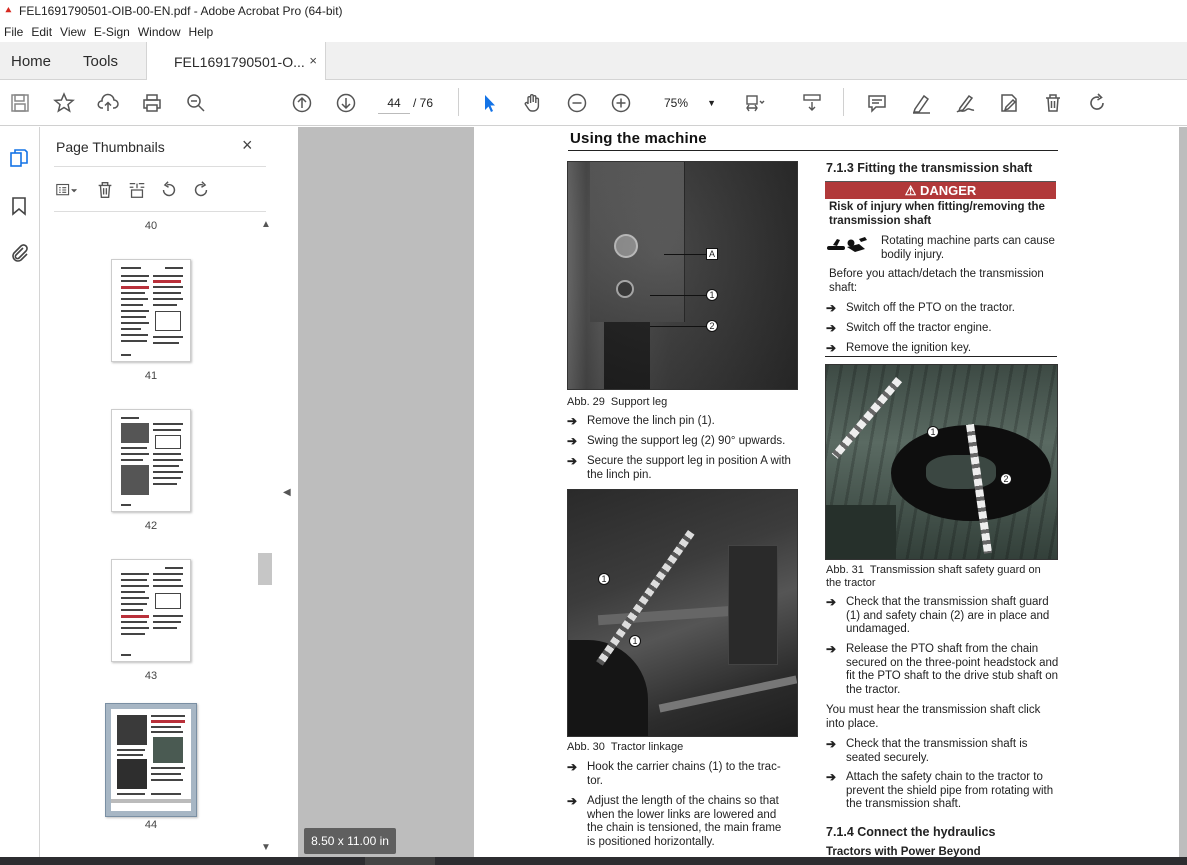 This screenshot has width=1187, height=865. What do you see at coordinates (489, 103) in the screenshot?
I see `select-cursor-icon` at bounding box center [489, 103].